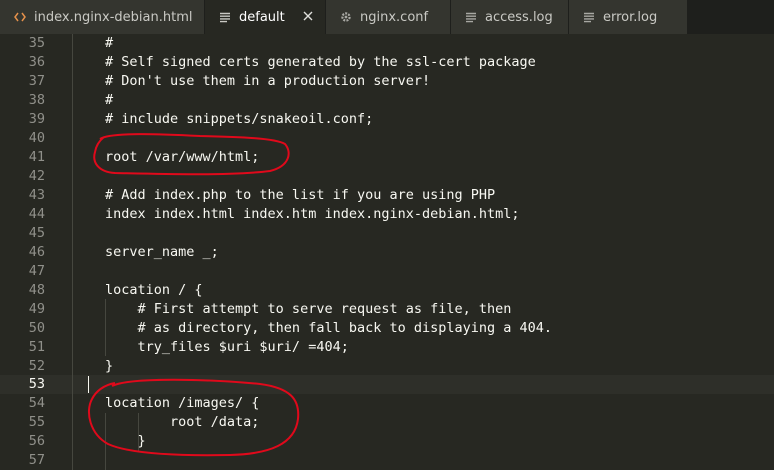  Describe the element at coordinates (36, 119) in the screenshot. I see `line-number: 39` at that location.